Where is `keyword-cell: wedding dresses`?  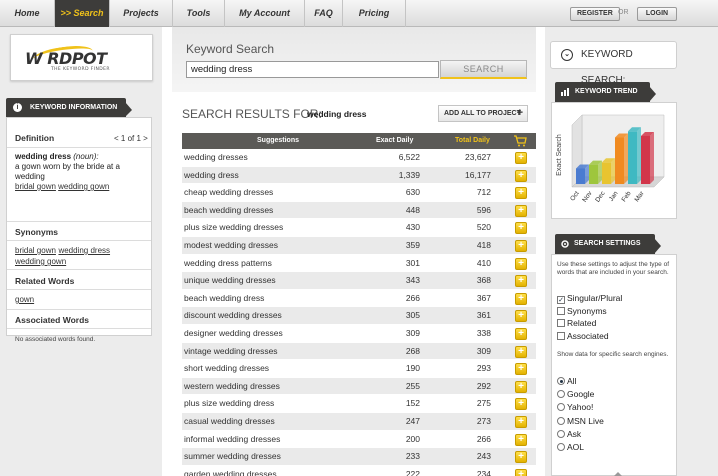
keyword-cell: wedding dresses is located at coordinates (216, 157).